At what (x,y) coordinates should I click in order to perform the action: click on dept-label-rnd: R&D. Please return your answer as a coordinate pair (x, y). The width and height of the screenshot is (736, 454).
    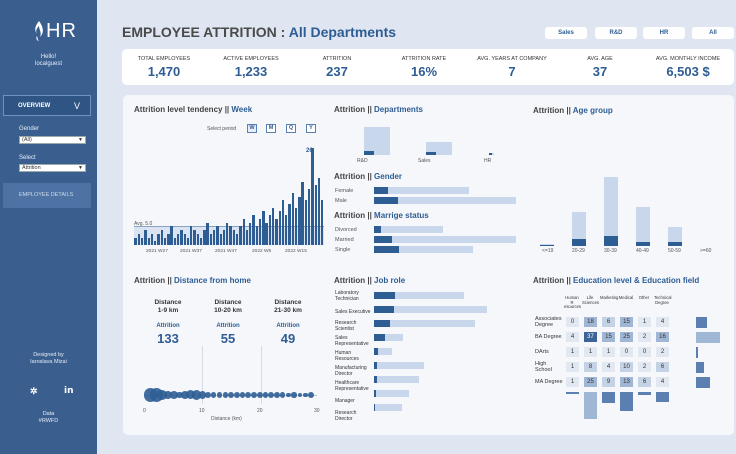
    Looking at the image, I should click on (362, 161).